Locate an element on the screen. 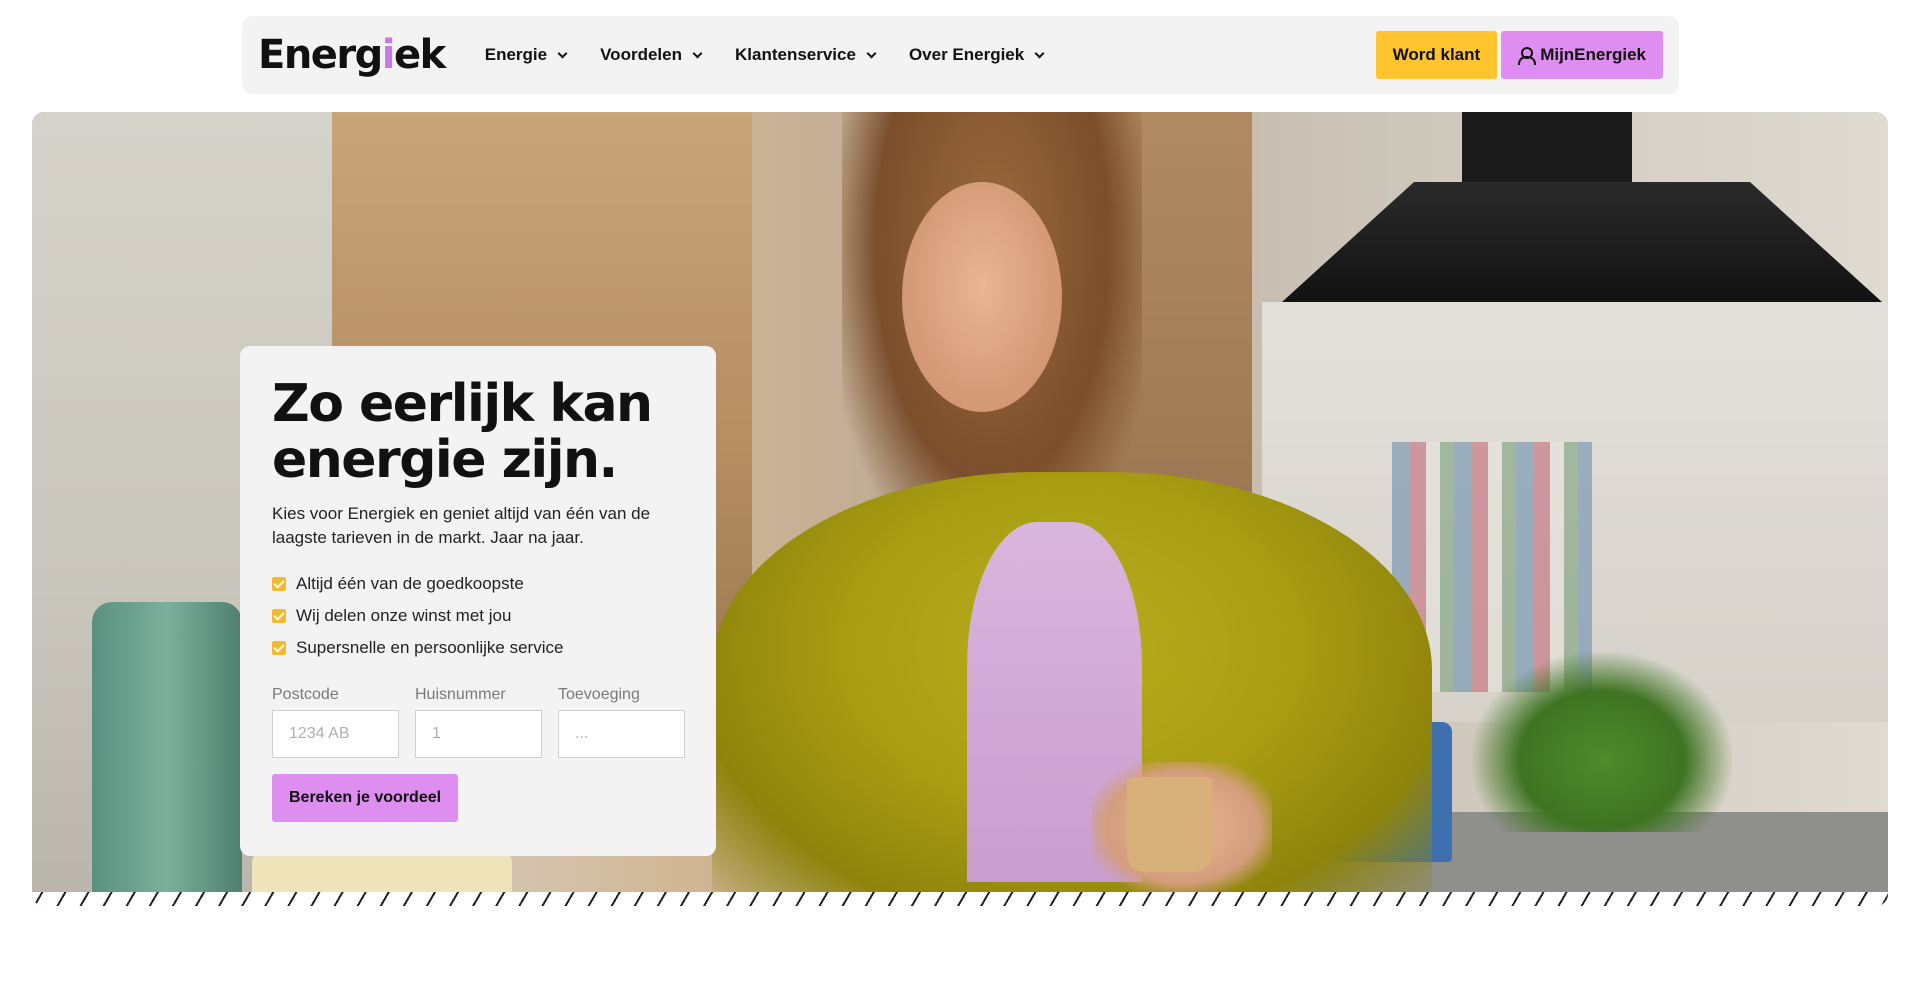 The width and height of the screenshot is (1920, 993). postcode-input is located at coordinates (335, 734).